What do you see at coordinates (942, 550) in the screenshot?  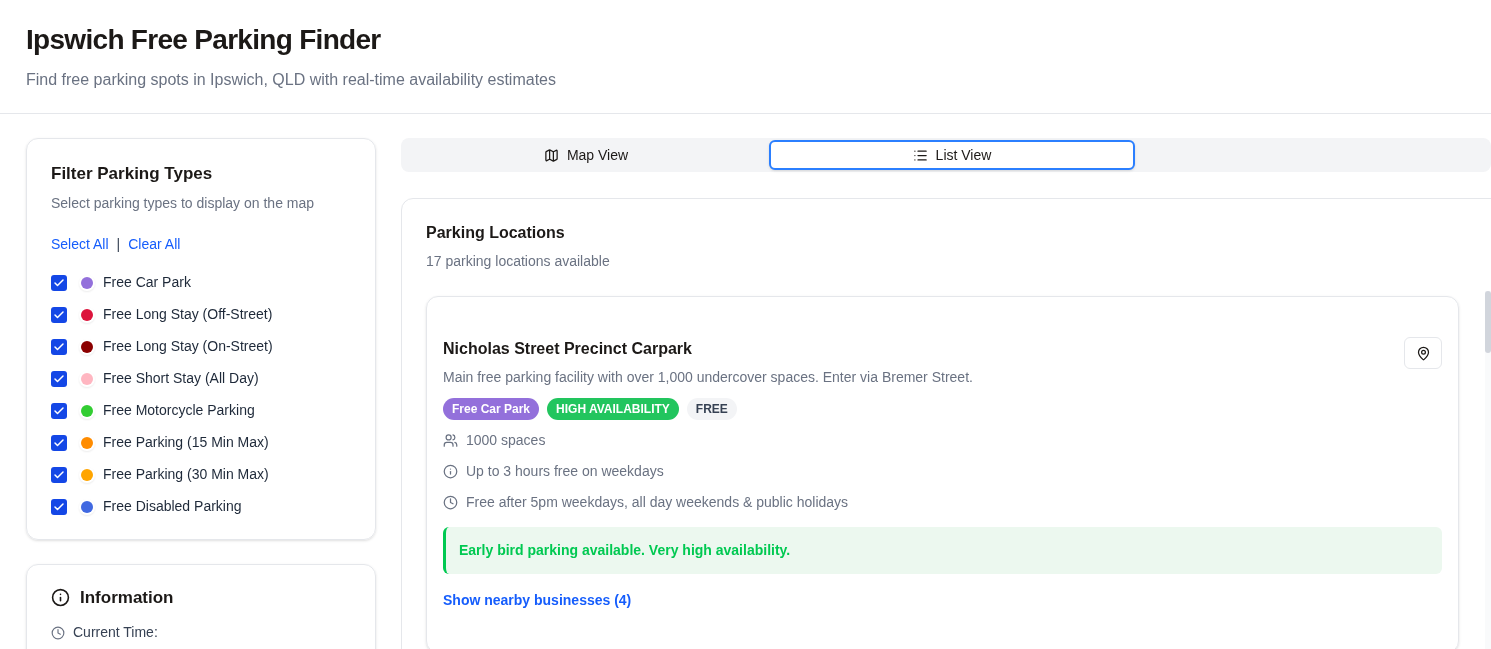 I see `availability-note: Early bird parking available. Very high availability.` at bounding box center [942, 550].